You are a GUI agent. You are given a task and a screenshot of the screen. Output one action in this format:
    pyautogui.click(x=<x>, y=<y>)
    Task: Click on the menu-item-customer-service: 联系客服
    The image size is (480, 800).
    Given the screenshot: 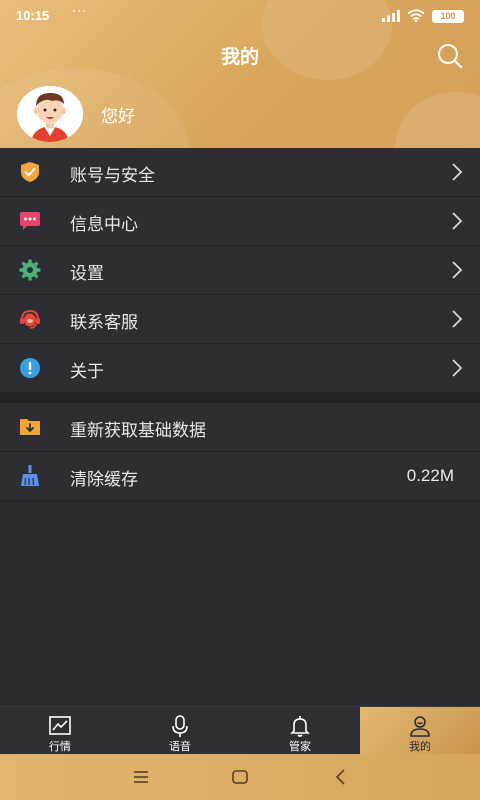 What is the action you would take?
    pyautogui.click(x=240, y=319)
    